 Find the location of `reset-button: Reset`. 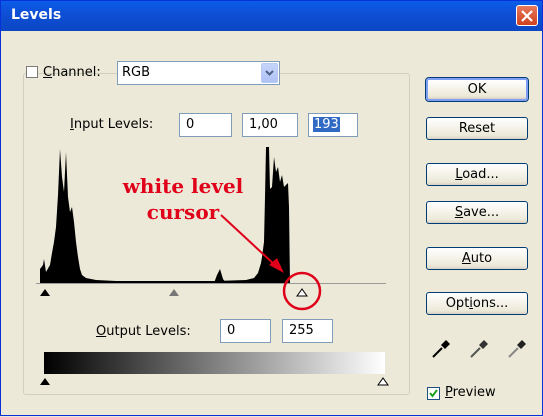

reset-button: Reset is located at coordinates (477, 128).